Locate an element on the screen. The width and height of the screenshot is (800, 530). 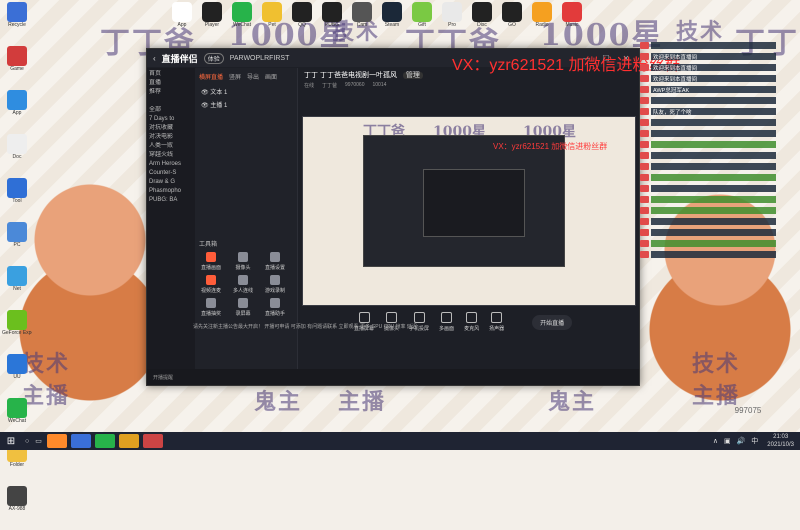
source-item: 👁 文本 1 is located at coordinates (246, 91).